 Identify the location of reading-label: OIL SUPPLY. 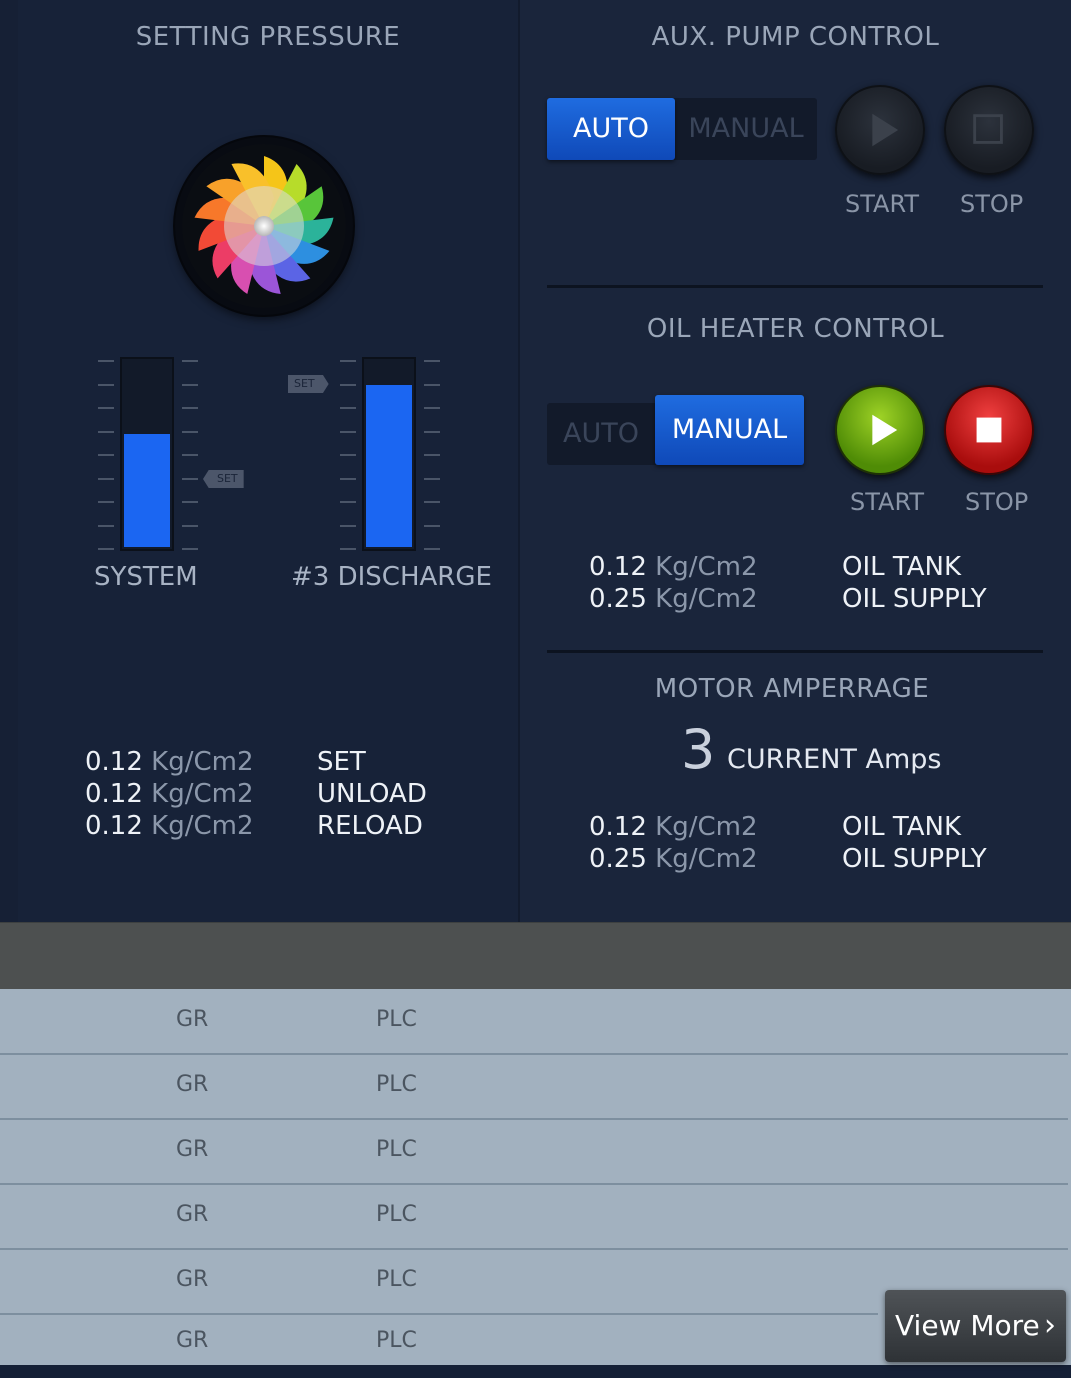
(914, 599).